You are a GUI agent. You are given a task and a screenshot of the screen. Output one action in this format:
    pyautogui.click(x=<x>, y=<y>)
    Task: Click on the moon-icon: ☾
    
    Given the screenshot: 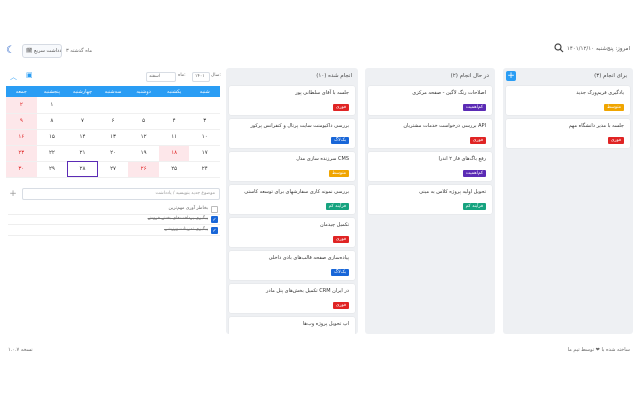 What is the action you would take?
    pyautogui.click(x=11, y=51)
    